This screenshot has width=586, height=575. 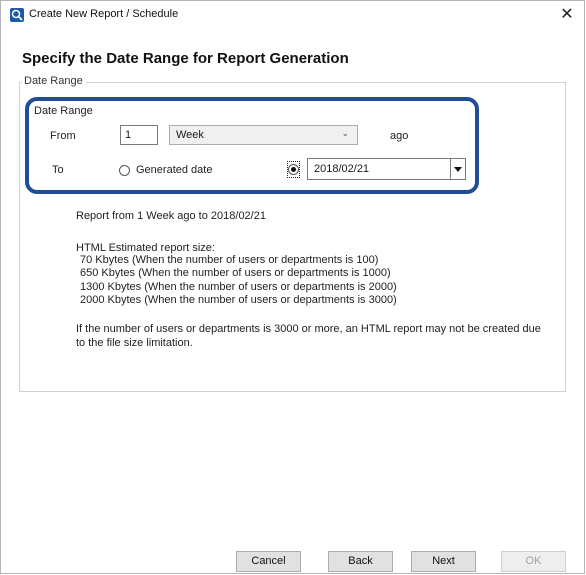 What do you see at coordinates (292, 15) in the screenshot?
I see `title-bar: Create New Report / Schedule ✕` at bounding box center [292, 15].